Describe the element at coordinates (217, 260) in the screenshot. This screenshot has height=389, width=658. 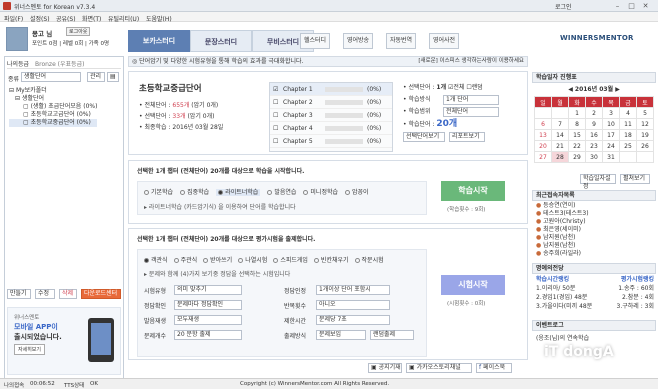
I see `test-type-radio: 받아쓰기` at that location.